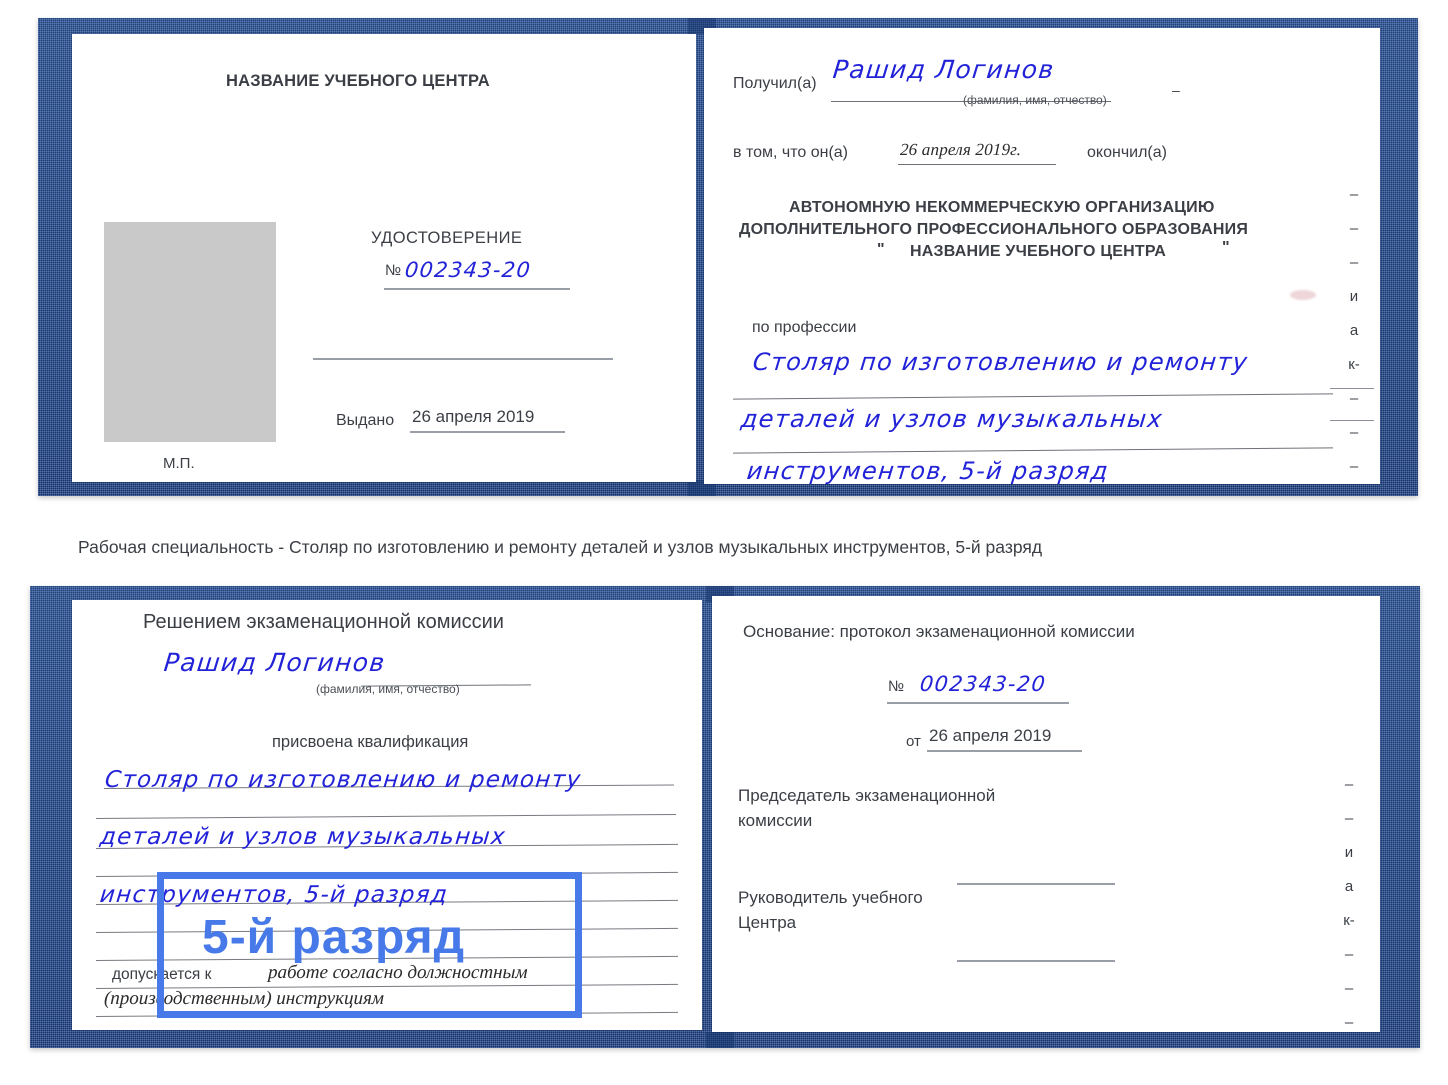 This screenshot has width=1448, height=1085. I want to click on qualification-handwritten-line-2: деталей и узлов музыкальных, so click(303, 837).